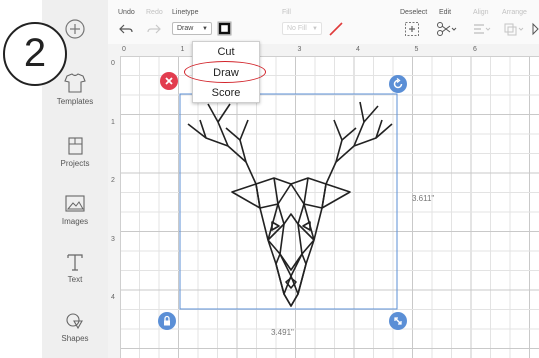 Image resolution: width=539 pixels, height=358 pixels. What do you see at coordinates (226, 93) in the screenshot?
I see `menu-item-score: Score` at bounding box center [226, 93].